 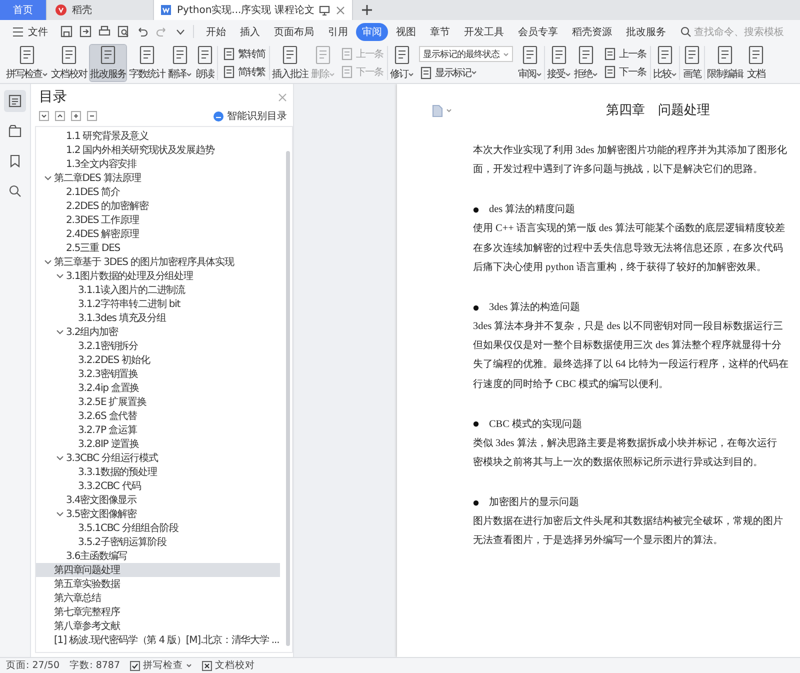 I want to click on menu-tab: 稻壳资源, so click(x=592, y=31).